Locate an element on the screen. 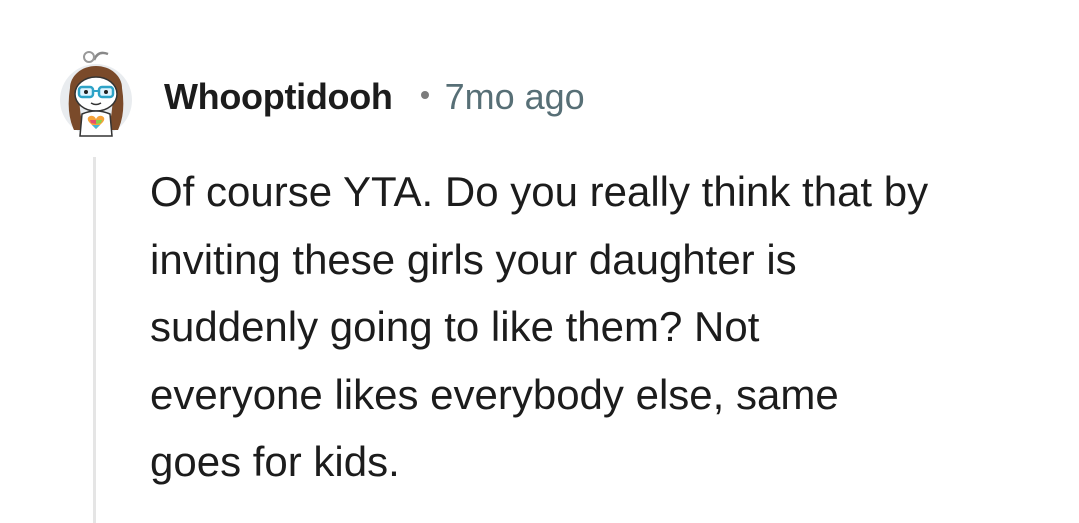 The height and width of the screenshot is (523, 1079). comment-header: Whooptidooh 7mo ago is located at coordinates (374, 97).